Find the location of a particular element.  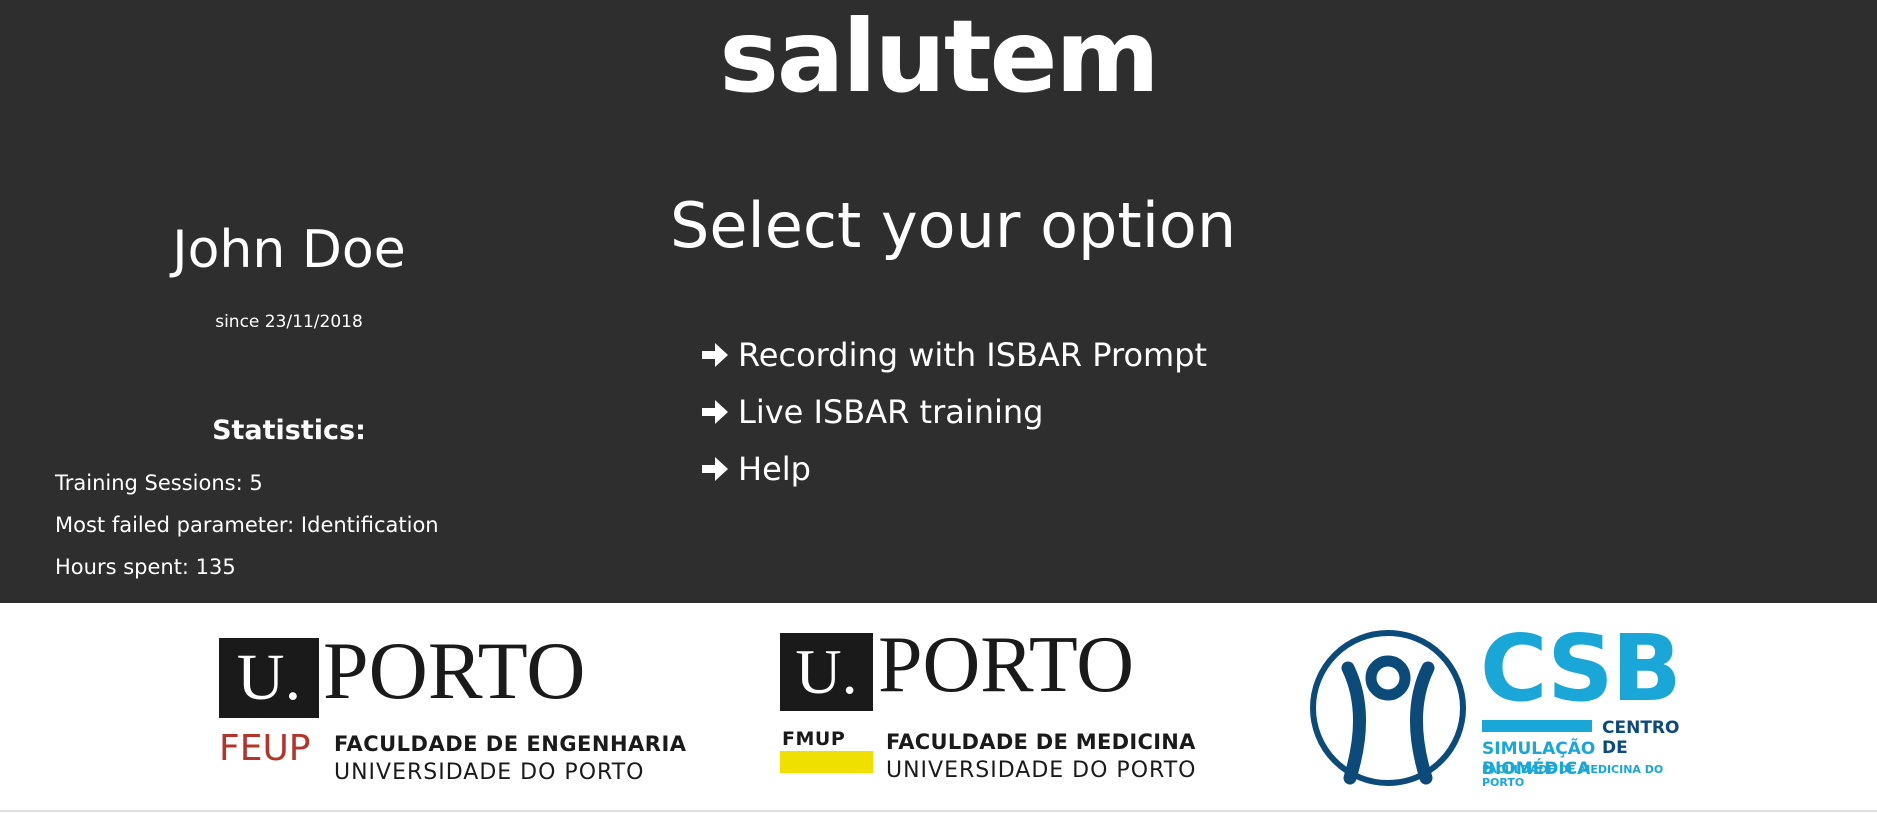

stat-hours-spent: Hours spent: 135 is located at coordinates (145, 567).